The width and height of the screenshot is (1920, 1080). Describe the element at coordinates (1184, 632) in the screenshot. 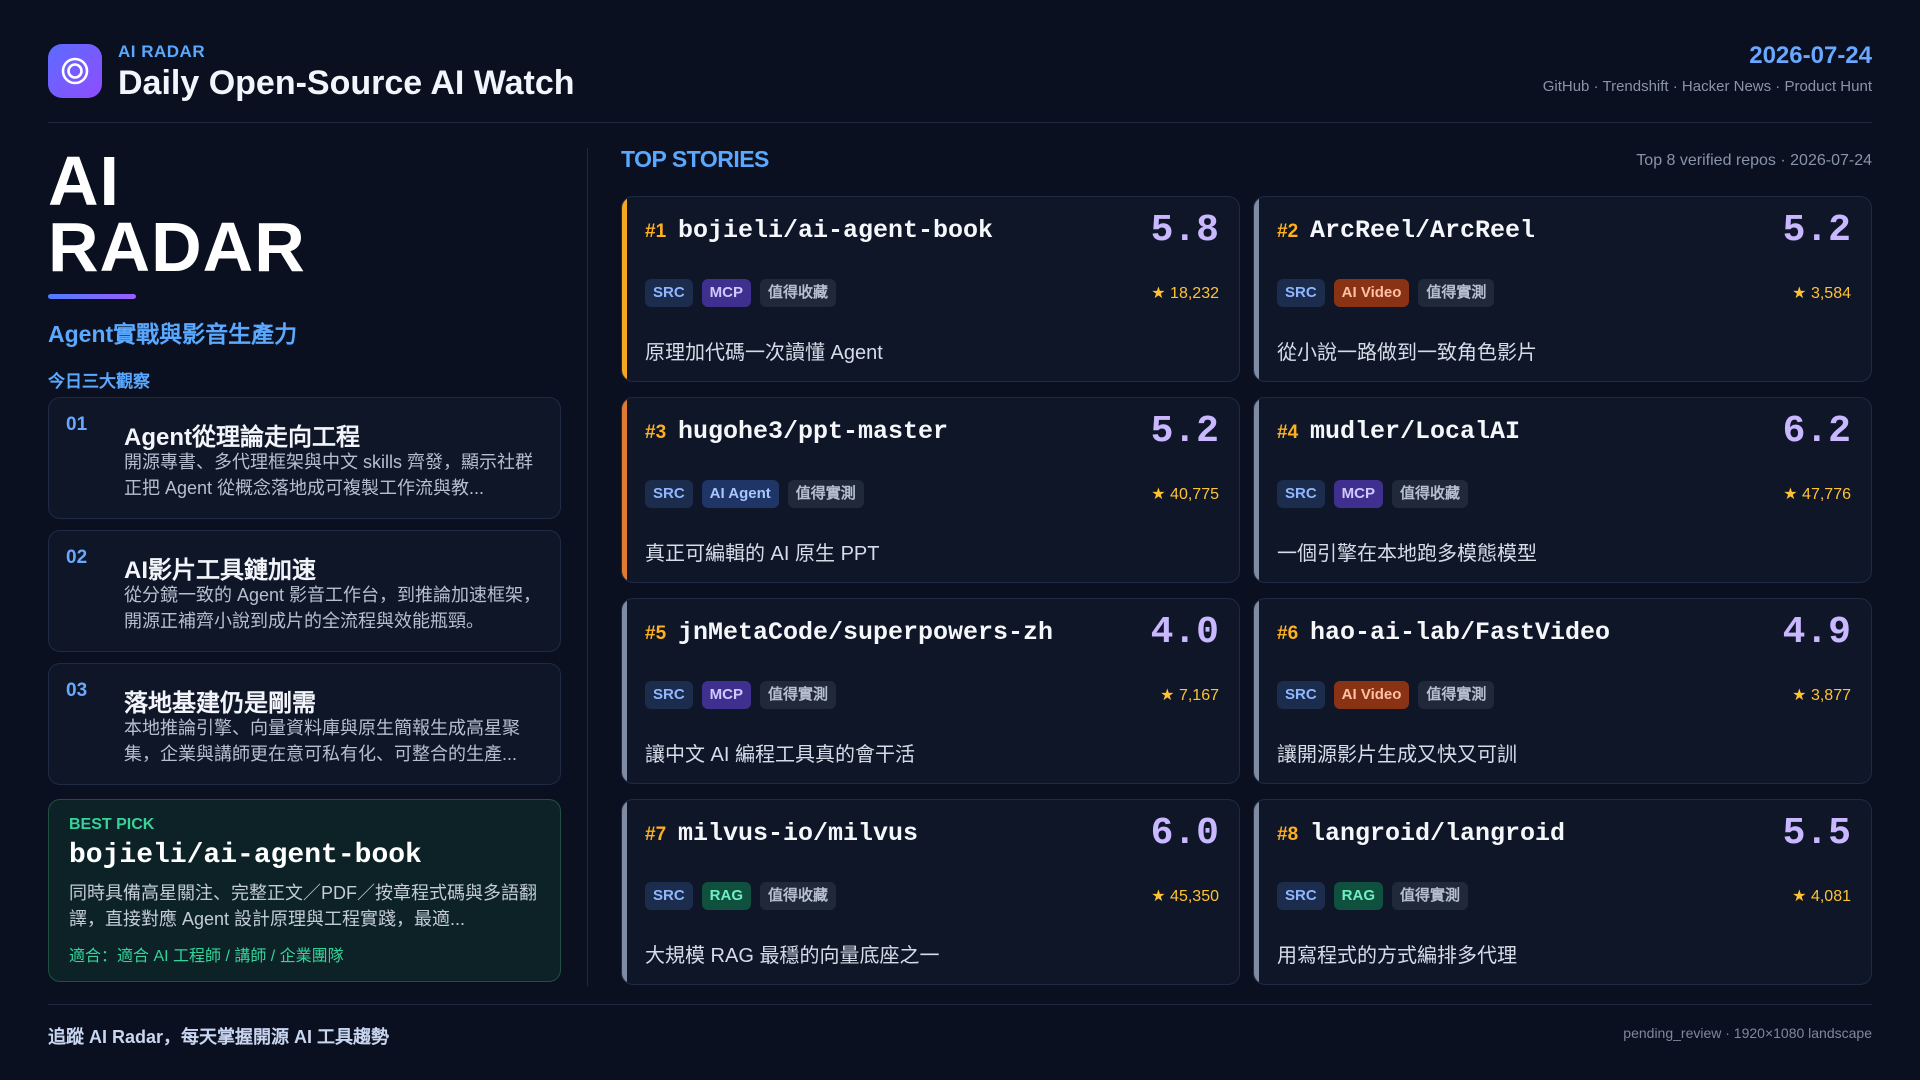

I see `story-score: 4.0` at that location.